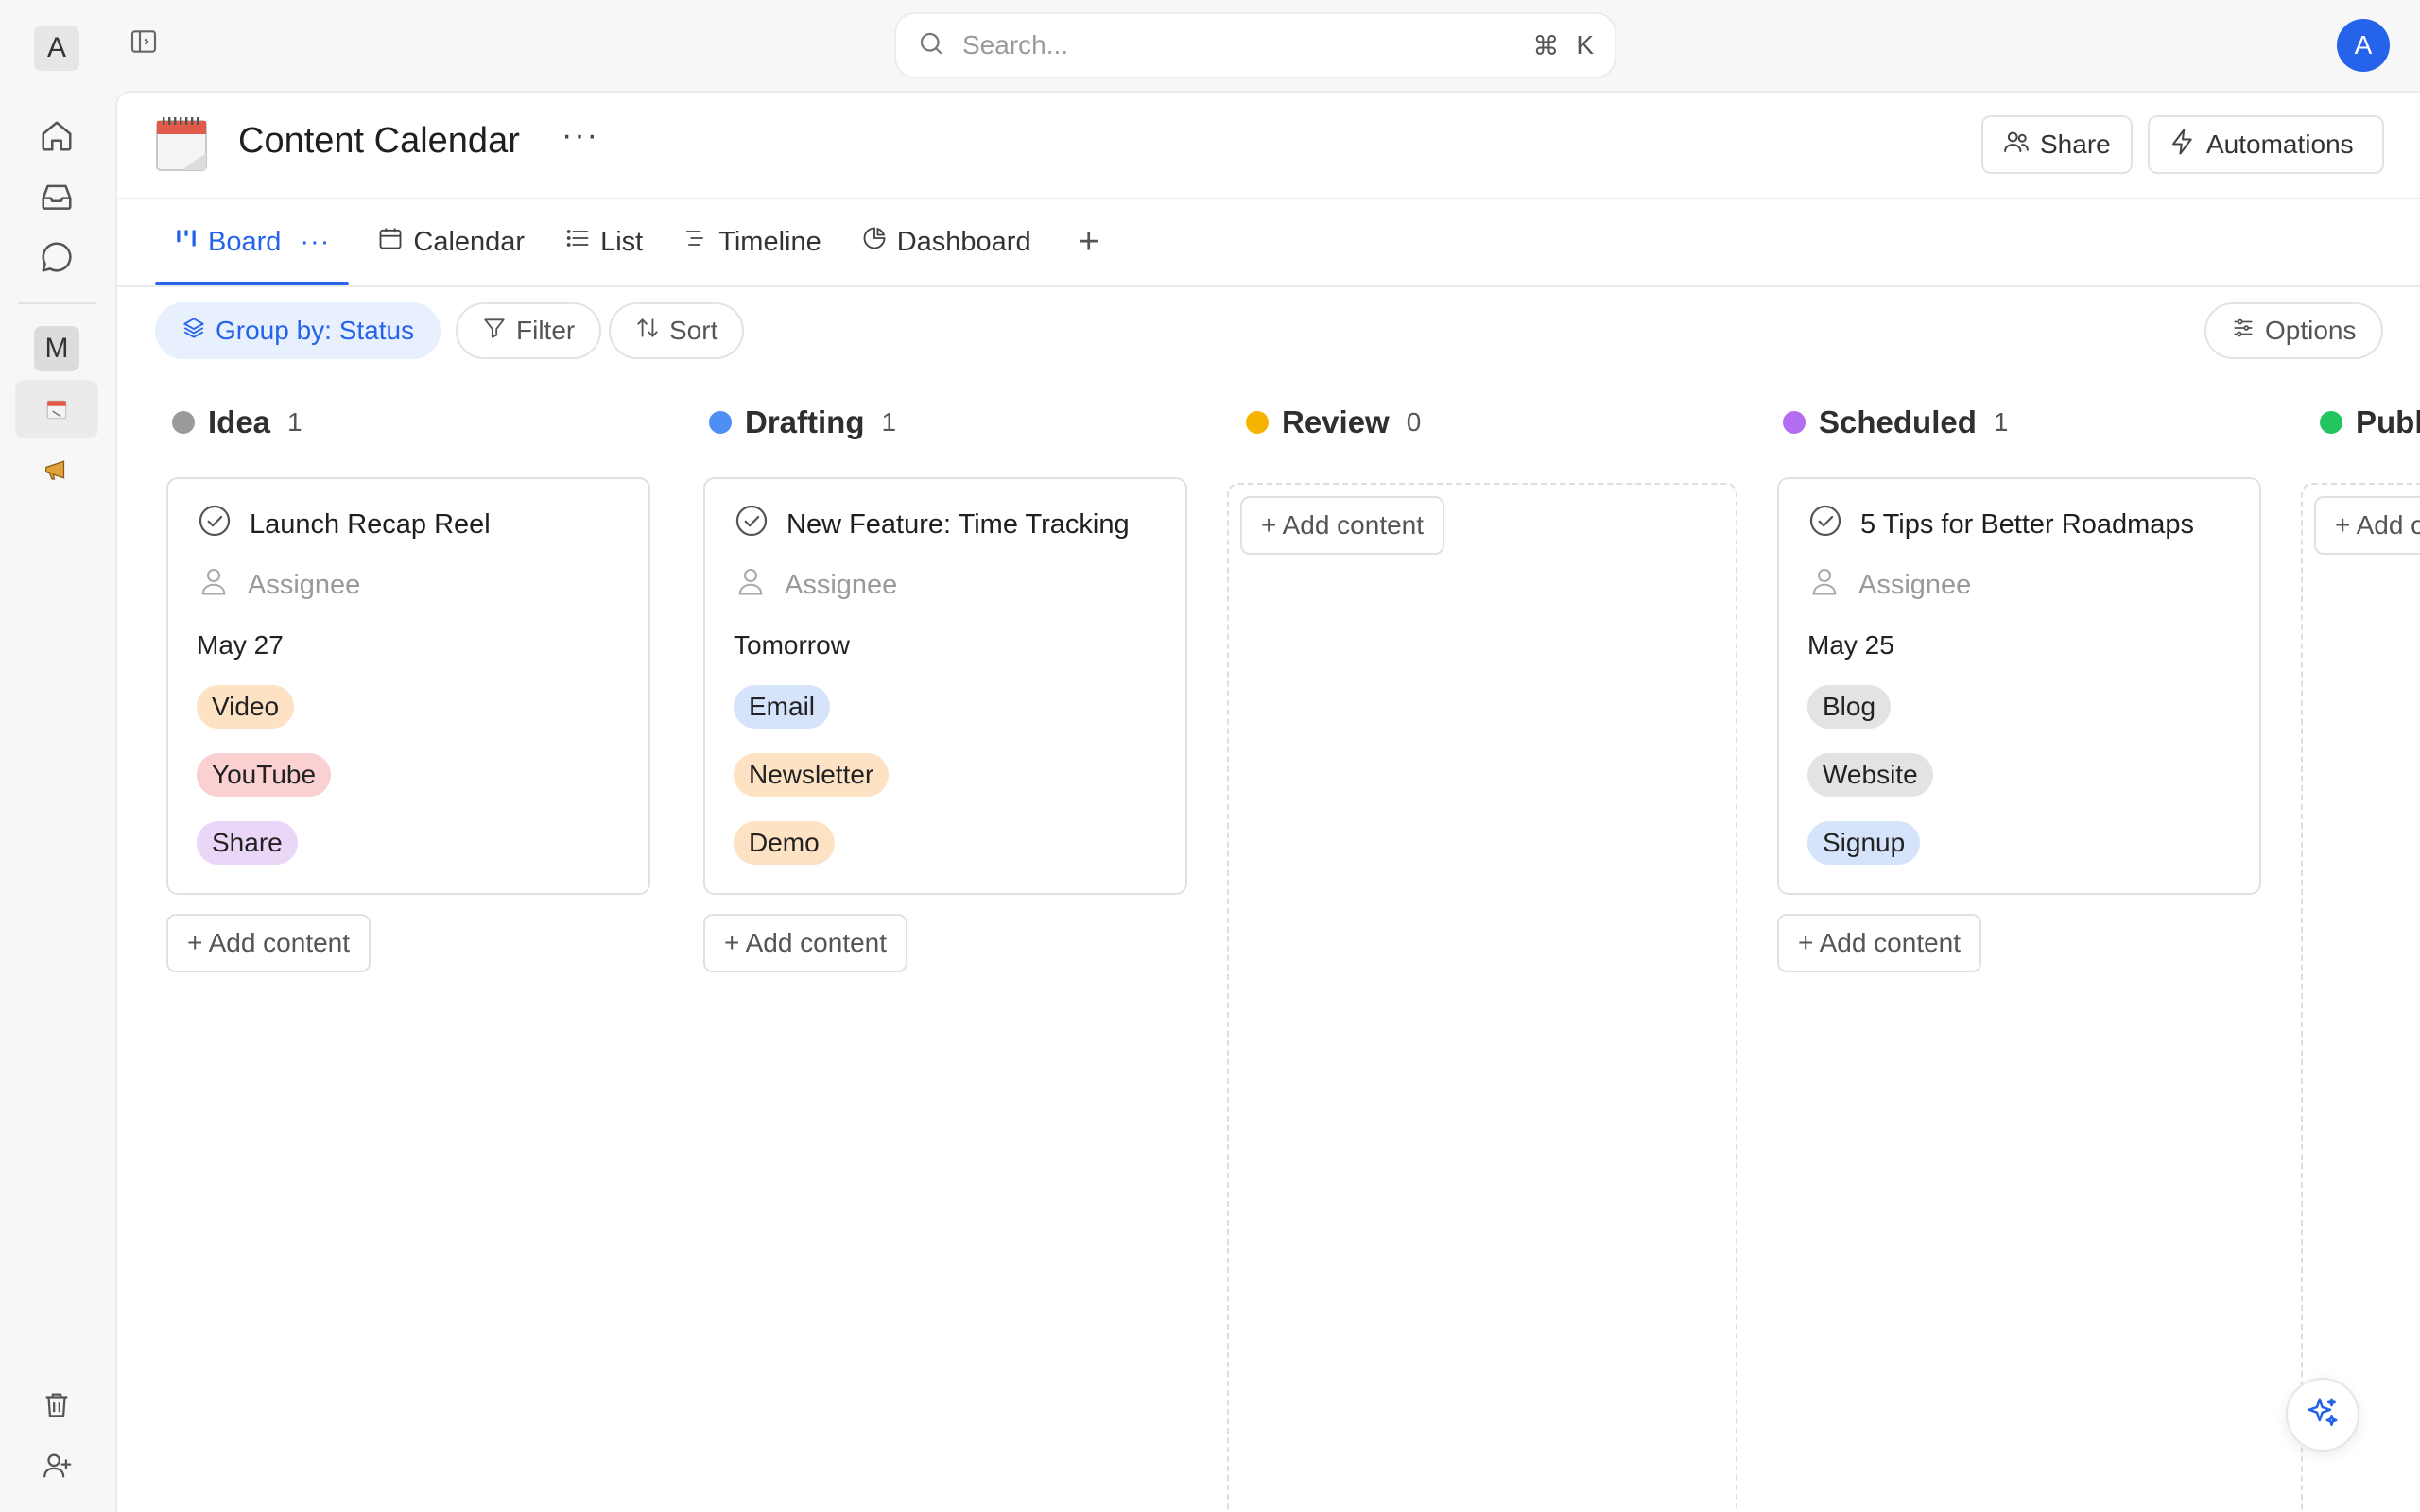 Image resolution: width=2420 pixels, height=1512 pixels. Describe the element at coordinates (1546, 45) in the screenshot. I see `shortcut-command-icon: ⌘` at that location.